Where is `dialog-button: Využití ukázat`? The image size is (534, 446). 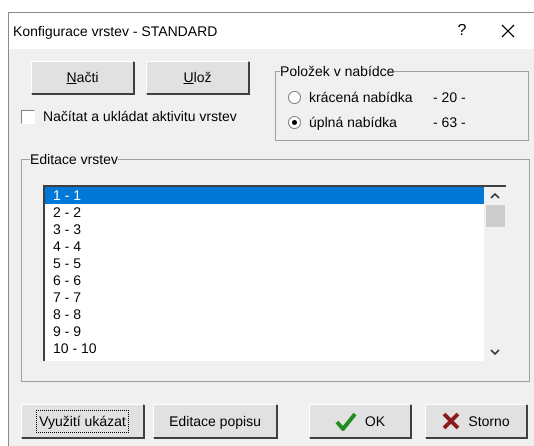 dialog-button: Využití ukázat is located at coordinates (82, 421).